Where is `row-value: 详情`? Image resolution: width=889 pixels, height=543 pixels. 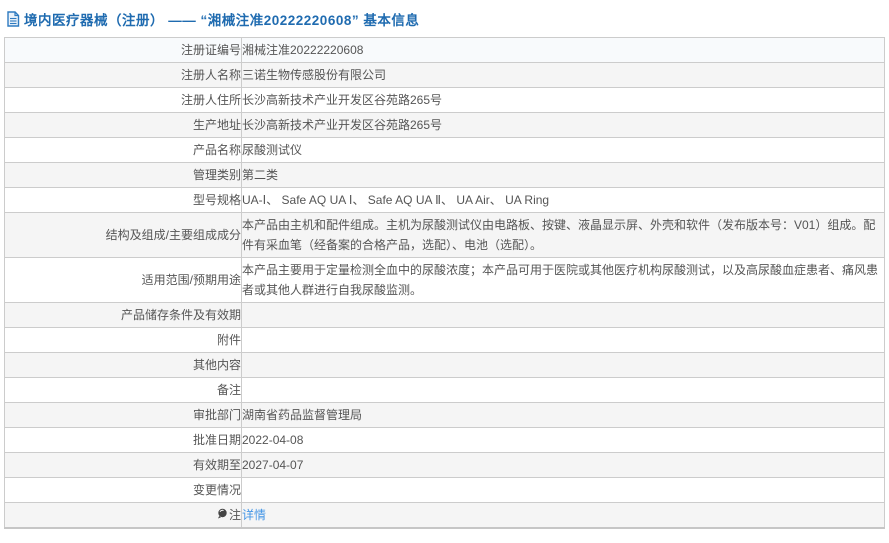
row-value: 详情 is located at coordinates (563, 515).